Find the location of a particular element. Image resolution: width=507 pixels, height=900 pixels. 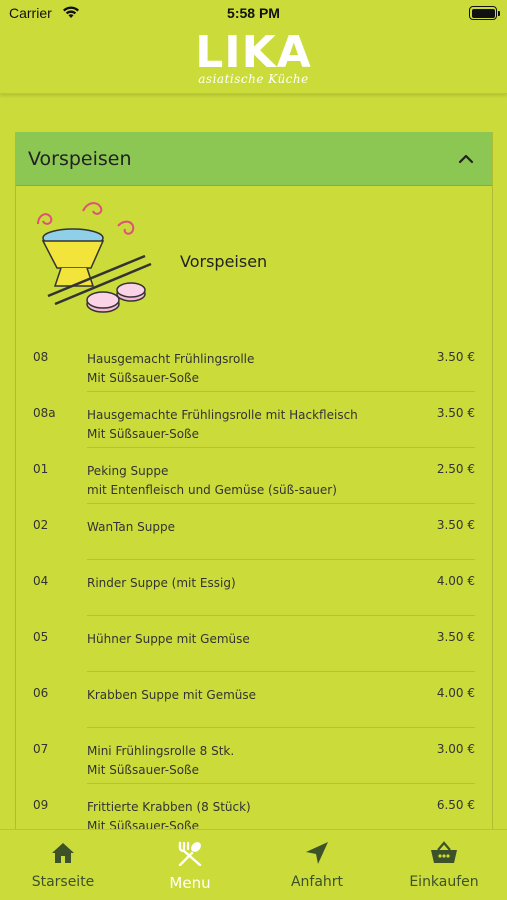

menu-item-description: Krabben Suppe mit Gemüse is located at coordinates (171, 695).